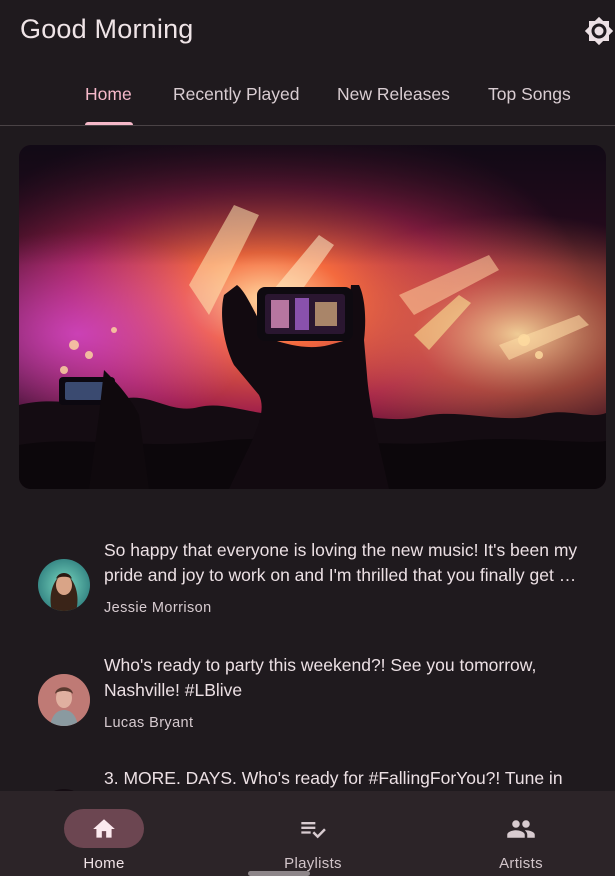 This screenshot has height=876, width=615. I want to click on tab-new-releases: New Releases, so click(393, 94).